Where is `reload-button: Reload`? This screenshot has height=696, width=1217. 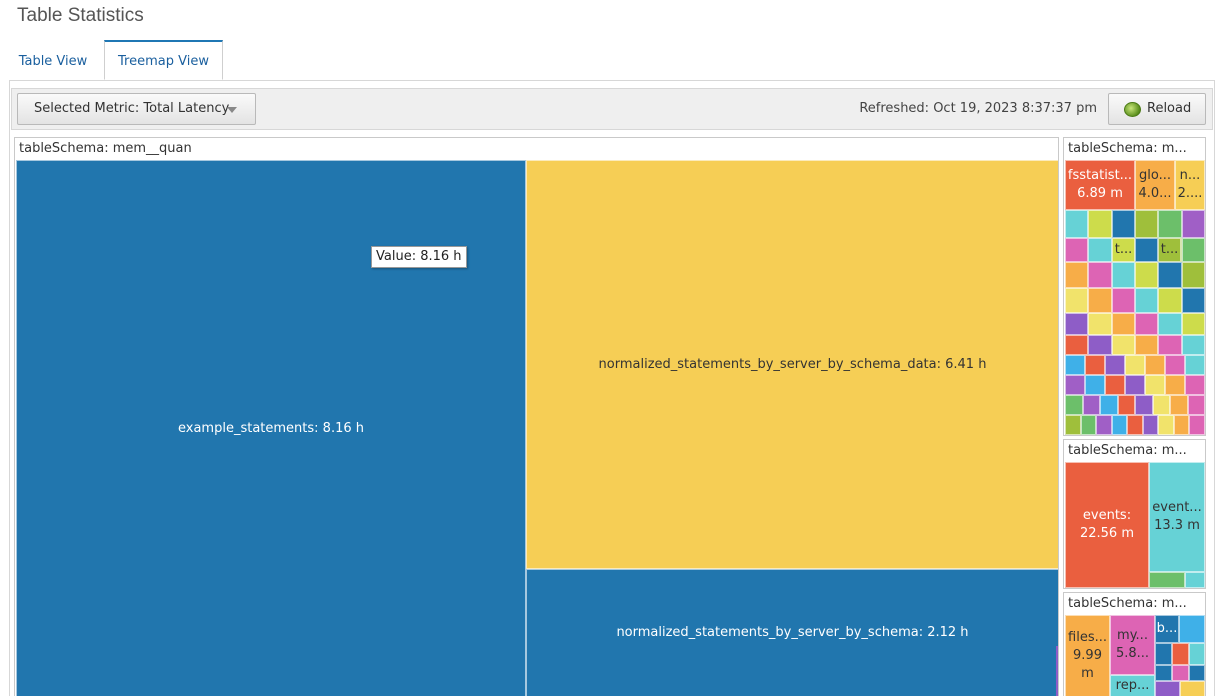
reload-button: Reload is located at coordinates (1157, 109).